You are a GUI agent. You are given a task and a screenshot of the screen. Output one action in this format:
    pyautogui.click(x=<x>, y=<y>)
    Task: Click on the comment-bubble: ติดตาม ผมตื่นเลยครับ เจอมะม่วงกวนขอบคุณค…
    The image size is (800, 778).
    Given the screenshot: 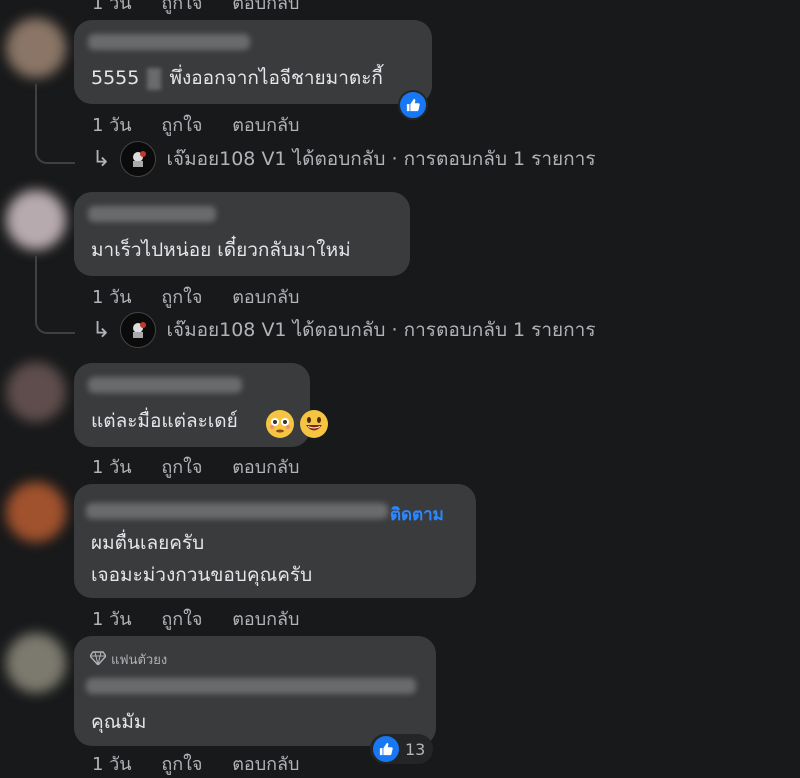 What is the action you would take?
    pyautogui.click(x=275, y=541)
    